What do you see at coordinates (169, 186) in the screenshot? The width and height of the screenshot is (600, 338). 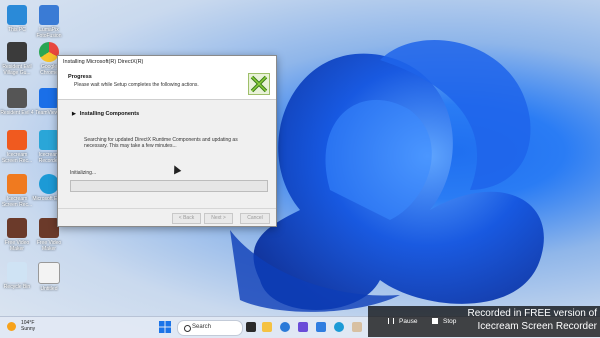 I see `progress-bar` at bounding box center [169, 186].